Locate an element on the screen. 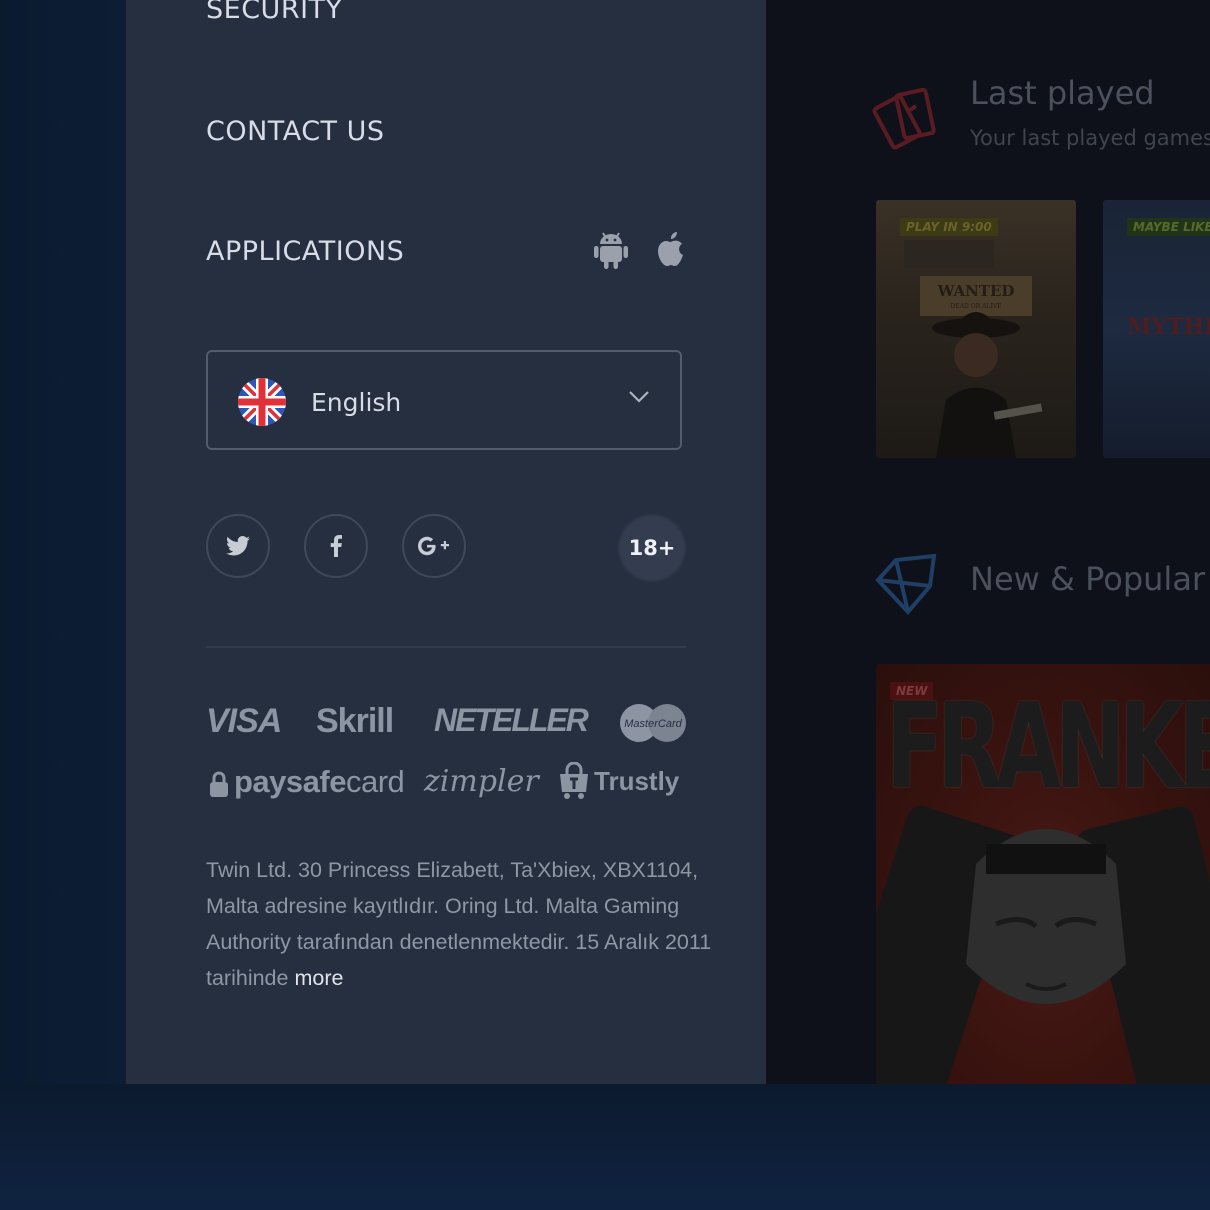  frankenstein-artwork is located at coordinates (1043, 944).